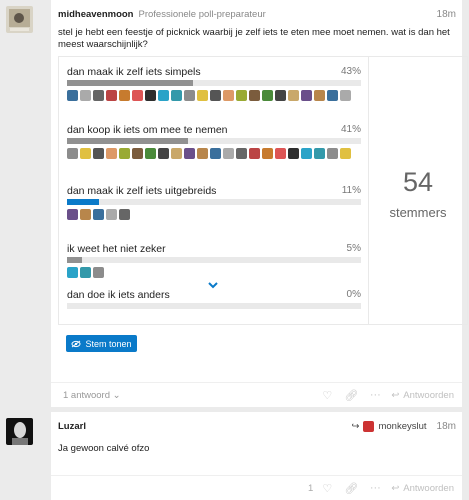  I want to click on user-title: Professionele poll-preparateur, so click(202, 14).